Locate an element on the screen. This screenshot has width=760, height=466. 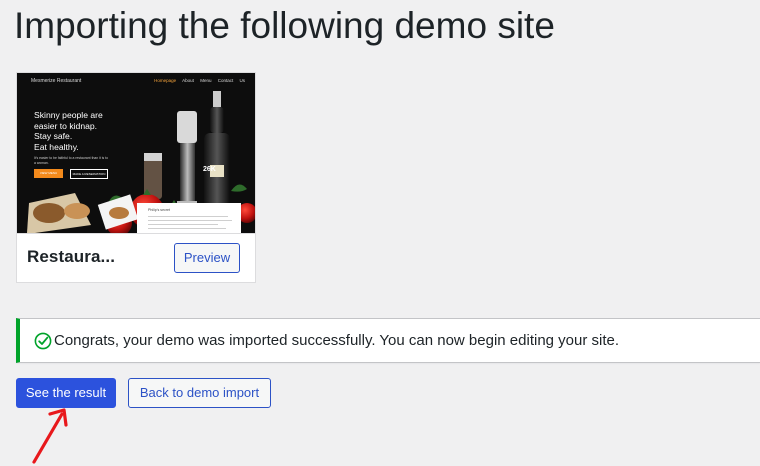
page-title: Importing the following demo site is located at coordinates (284, 25).